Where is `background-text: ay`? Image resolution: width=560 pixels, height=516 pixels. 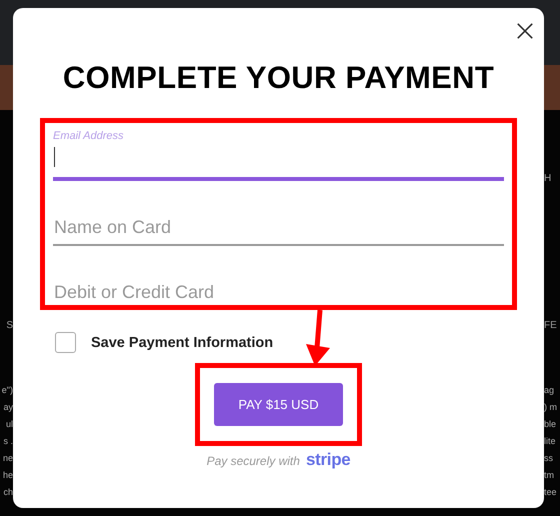 background-text: ay is located at coordinates (7, 407).